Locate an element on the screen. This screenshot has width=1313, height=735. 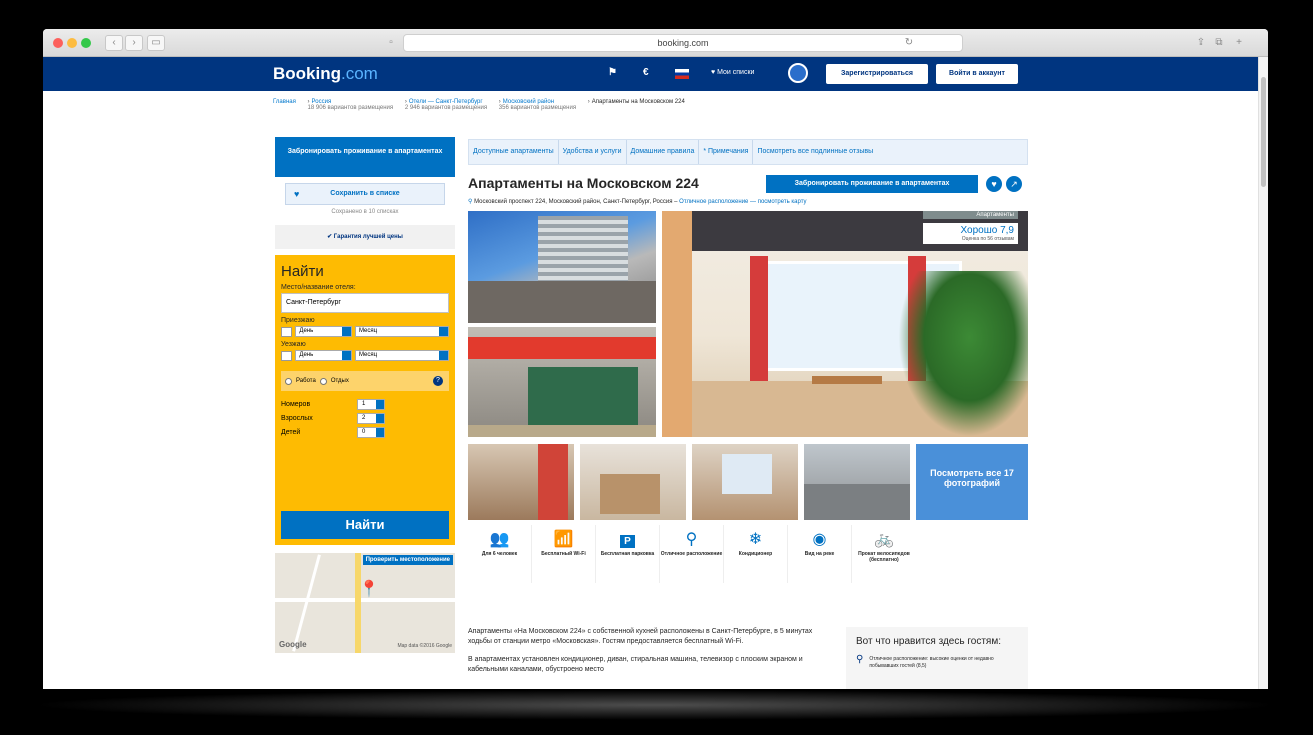
checkout-month-select: Месяц is located at coordinates (401, 355).